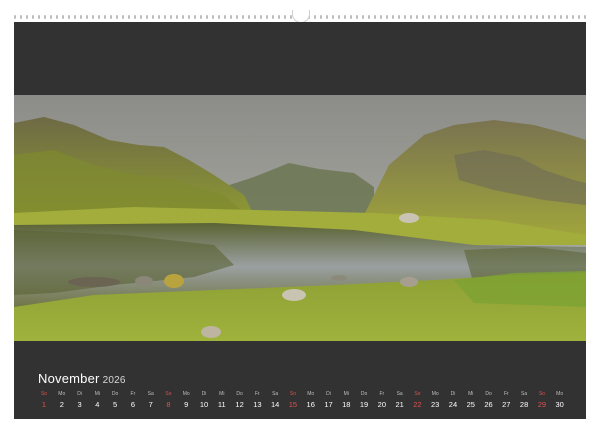  I want to click on day-cell: Sa 28, so click(524, 400).